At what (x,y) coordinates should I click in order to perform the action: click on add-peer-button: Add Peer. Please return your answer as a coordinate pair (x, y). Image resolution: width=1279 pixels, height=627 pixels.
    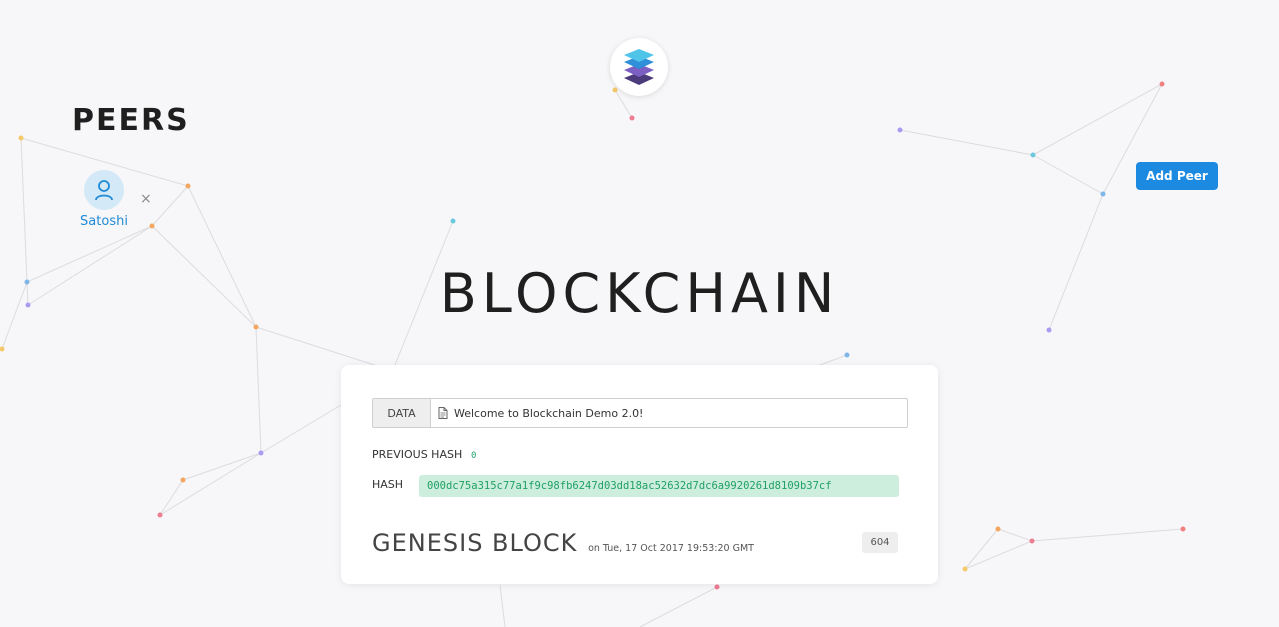
    Looking at the image, I should click on (1177, 176).